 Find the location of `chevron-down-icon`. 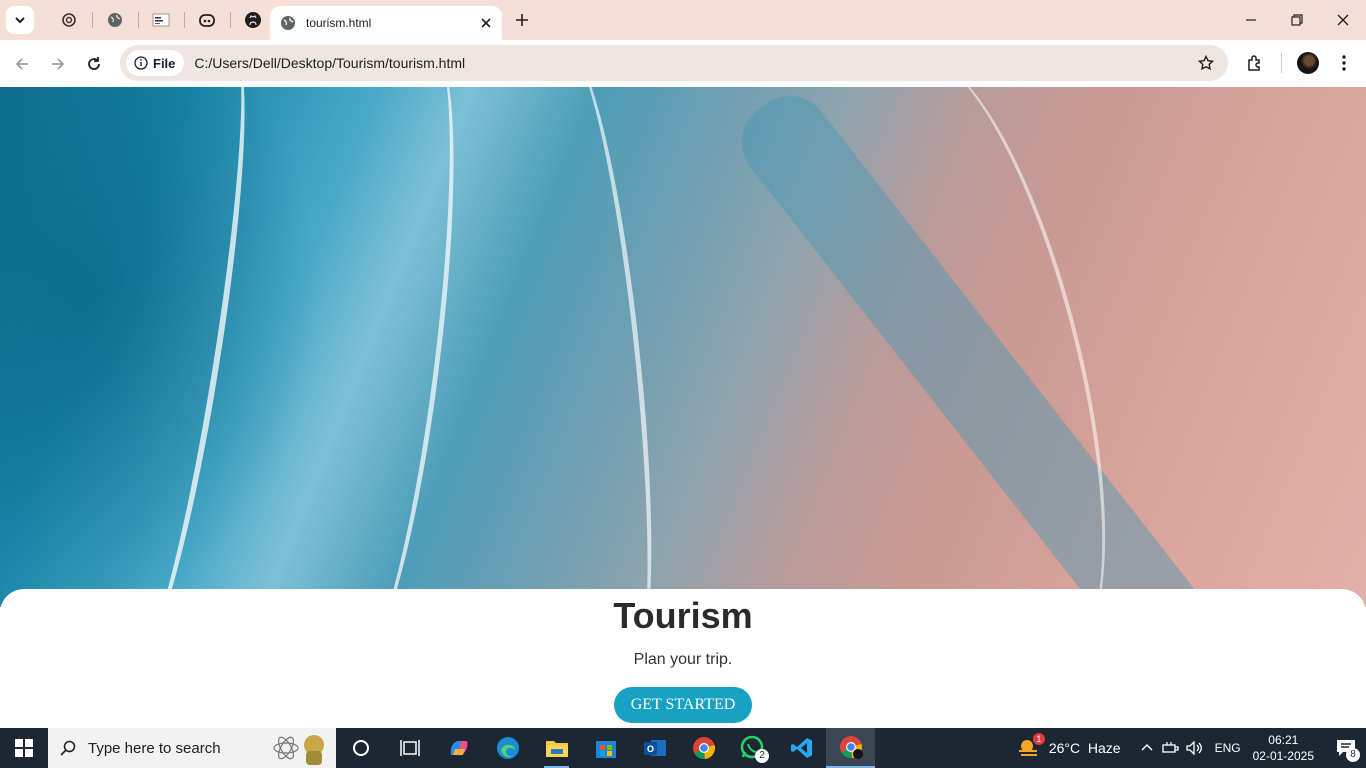

chevron-down-icon is located at coordinates (20, 20).